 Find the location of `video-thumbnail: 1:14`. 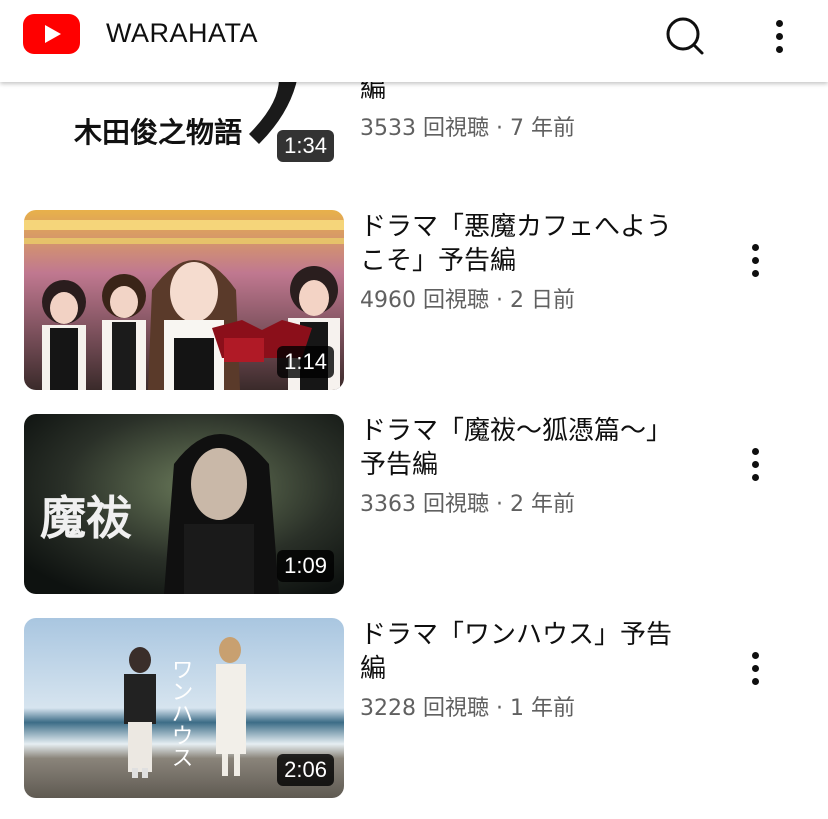

video-thumbnail: 1:14 is located at coordinates (184, 300).